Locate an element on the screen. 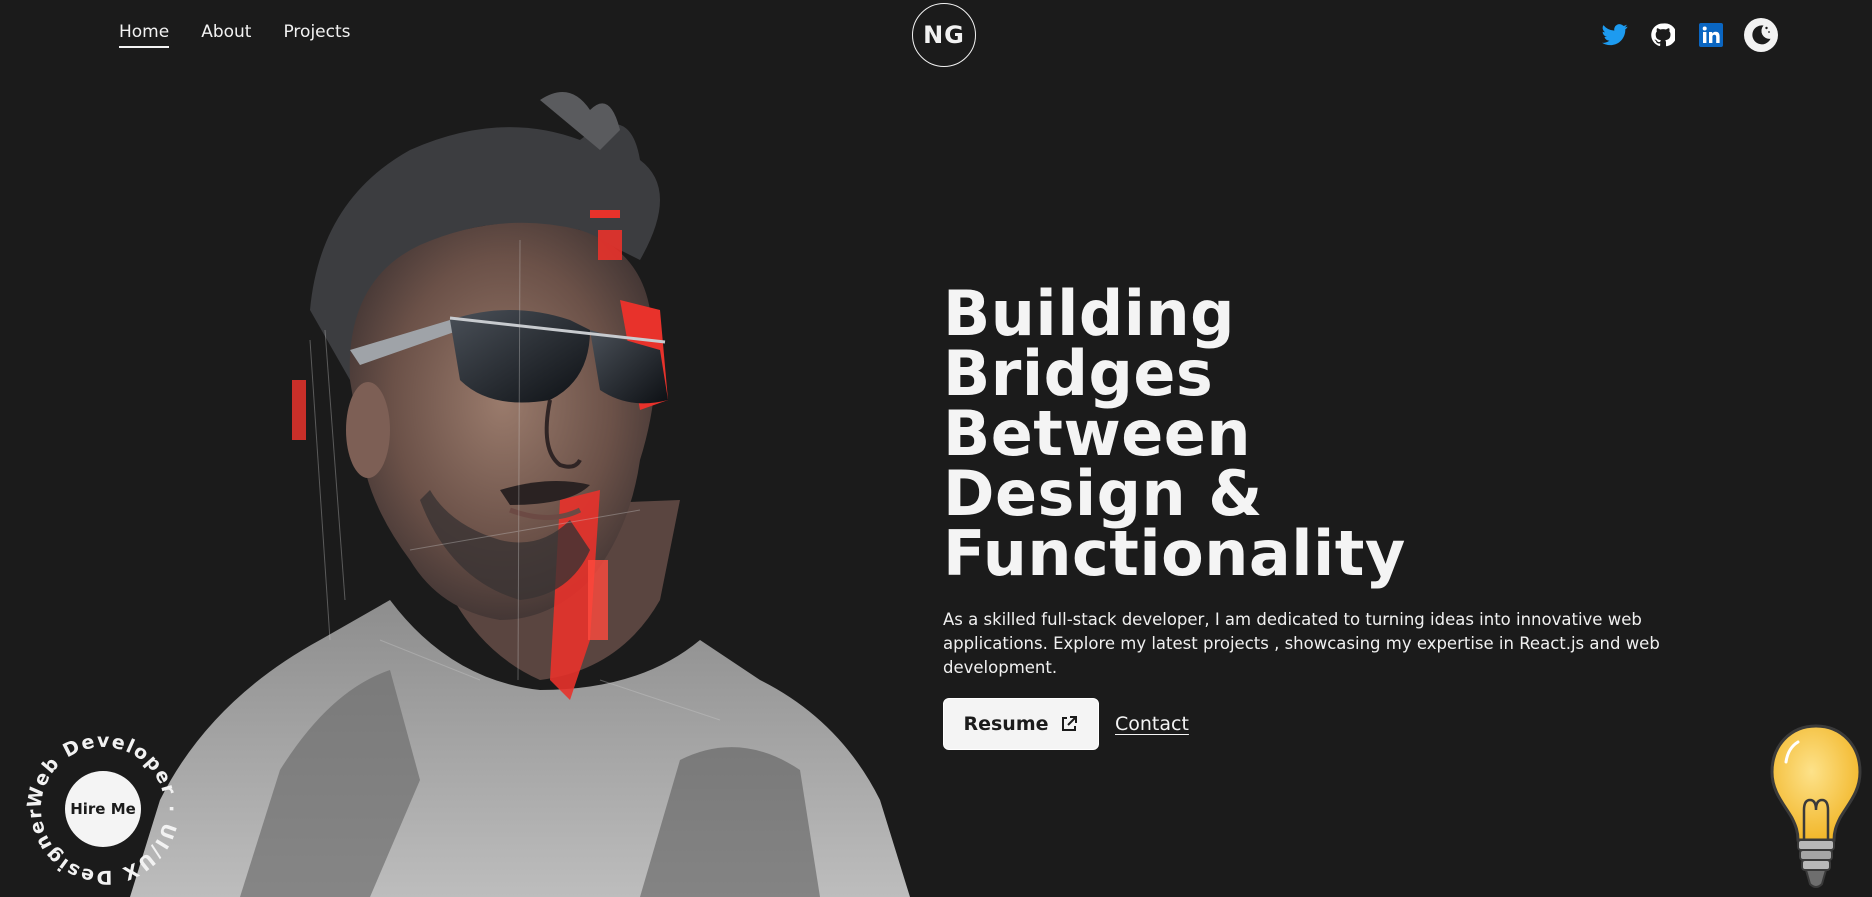 The width and height of the screenshot is (1872, 897). github-icon is located at coordinates (1663, 35).